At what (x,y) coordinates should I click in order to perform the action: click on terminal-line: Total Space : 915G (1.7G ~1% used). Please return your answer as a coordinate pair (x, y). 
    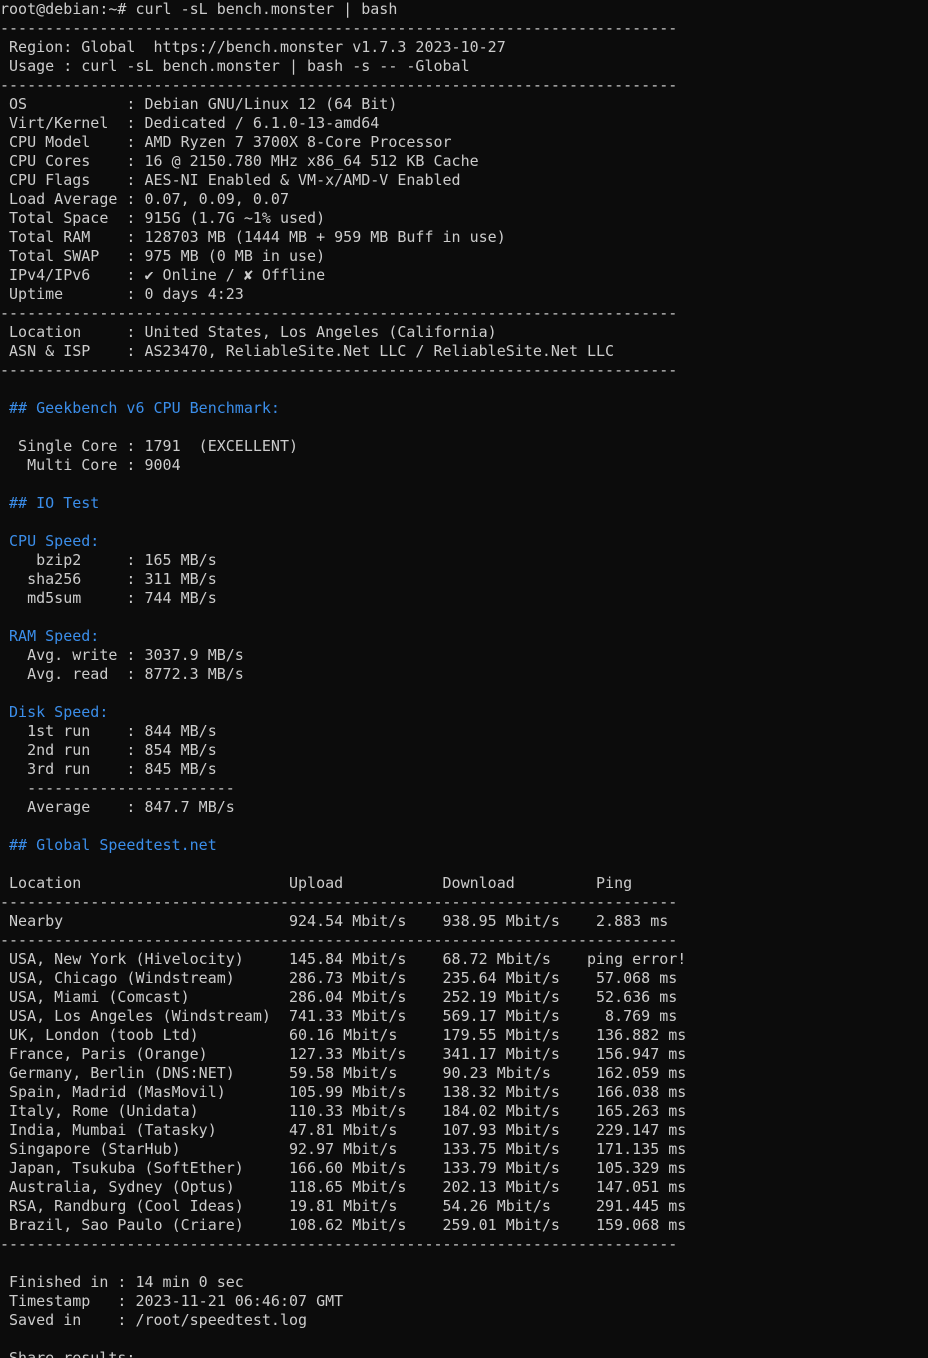
    Looking at the image, I should click on (163, 218).